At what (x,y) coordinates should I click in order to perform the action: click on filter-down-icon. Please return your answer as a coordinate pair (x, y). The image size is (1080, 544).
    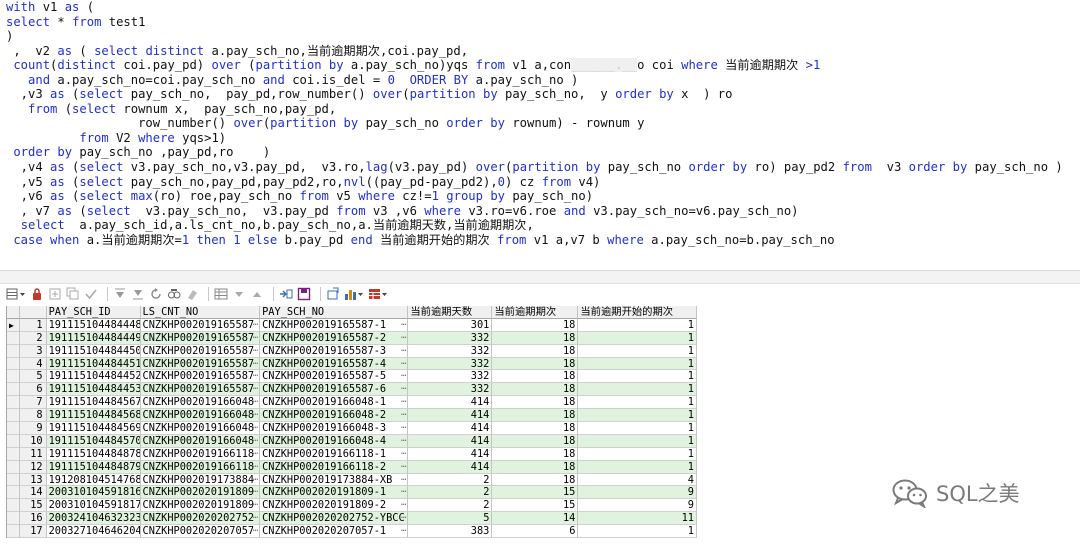
    Looking at the image, I should click on (120, 294).